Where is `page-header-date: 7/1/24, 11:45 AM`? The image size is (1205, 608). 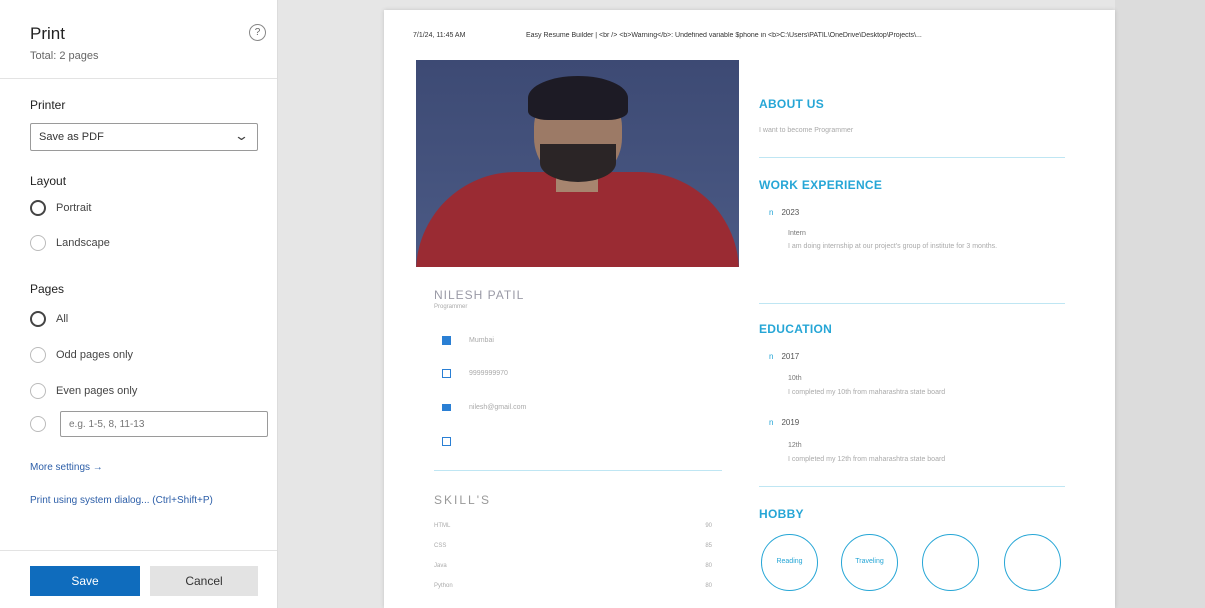 page-header-date: 7/1/24, 11:45 AM is located at coordinates (439, 35).